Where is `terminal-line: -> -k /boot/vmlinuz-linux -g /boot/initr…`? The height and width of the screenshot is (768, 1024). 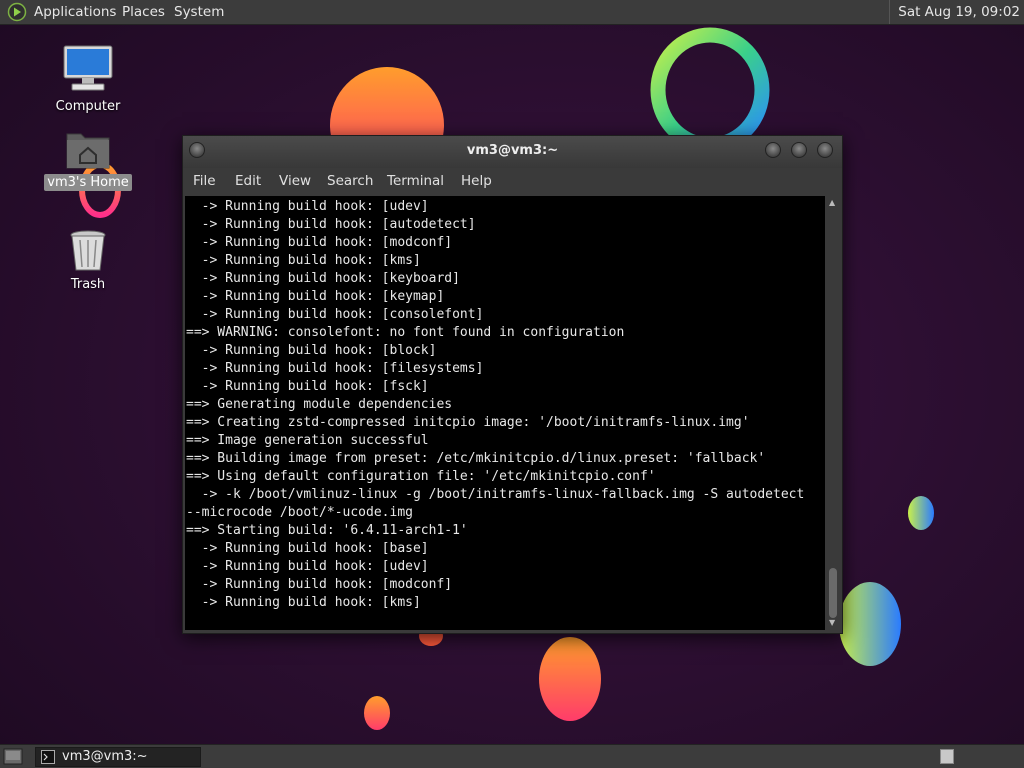 terminal-line: -> -k /boot/vmlinuz-linux -g /boot/initr… is located at coordinates (495, 494).